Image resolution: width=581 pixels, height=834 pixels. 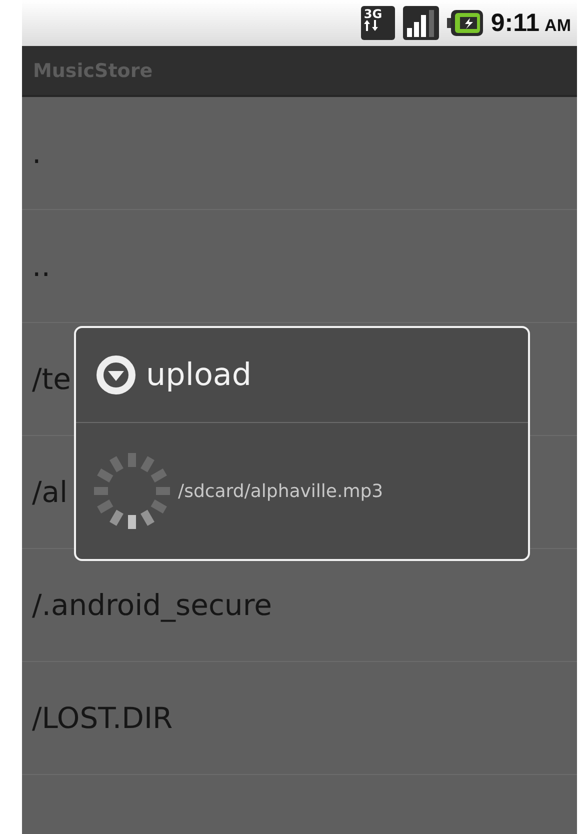 What do you see at coordinates (281, 491) in the screenshot?
I see `dialog-message: /sdcard/alphaville.mp3` at bounding box center [281, 491].